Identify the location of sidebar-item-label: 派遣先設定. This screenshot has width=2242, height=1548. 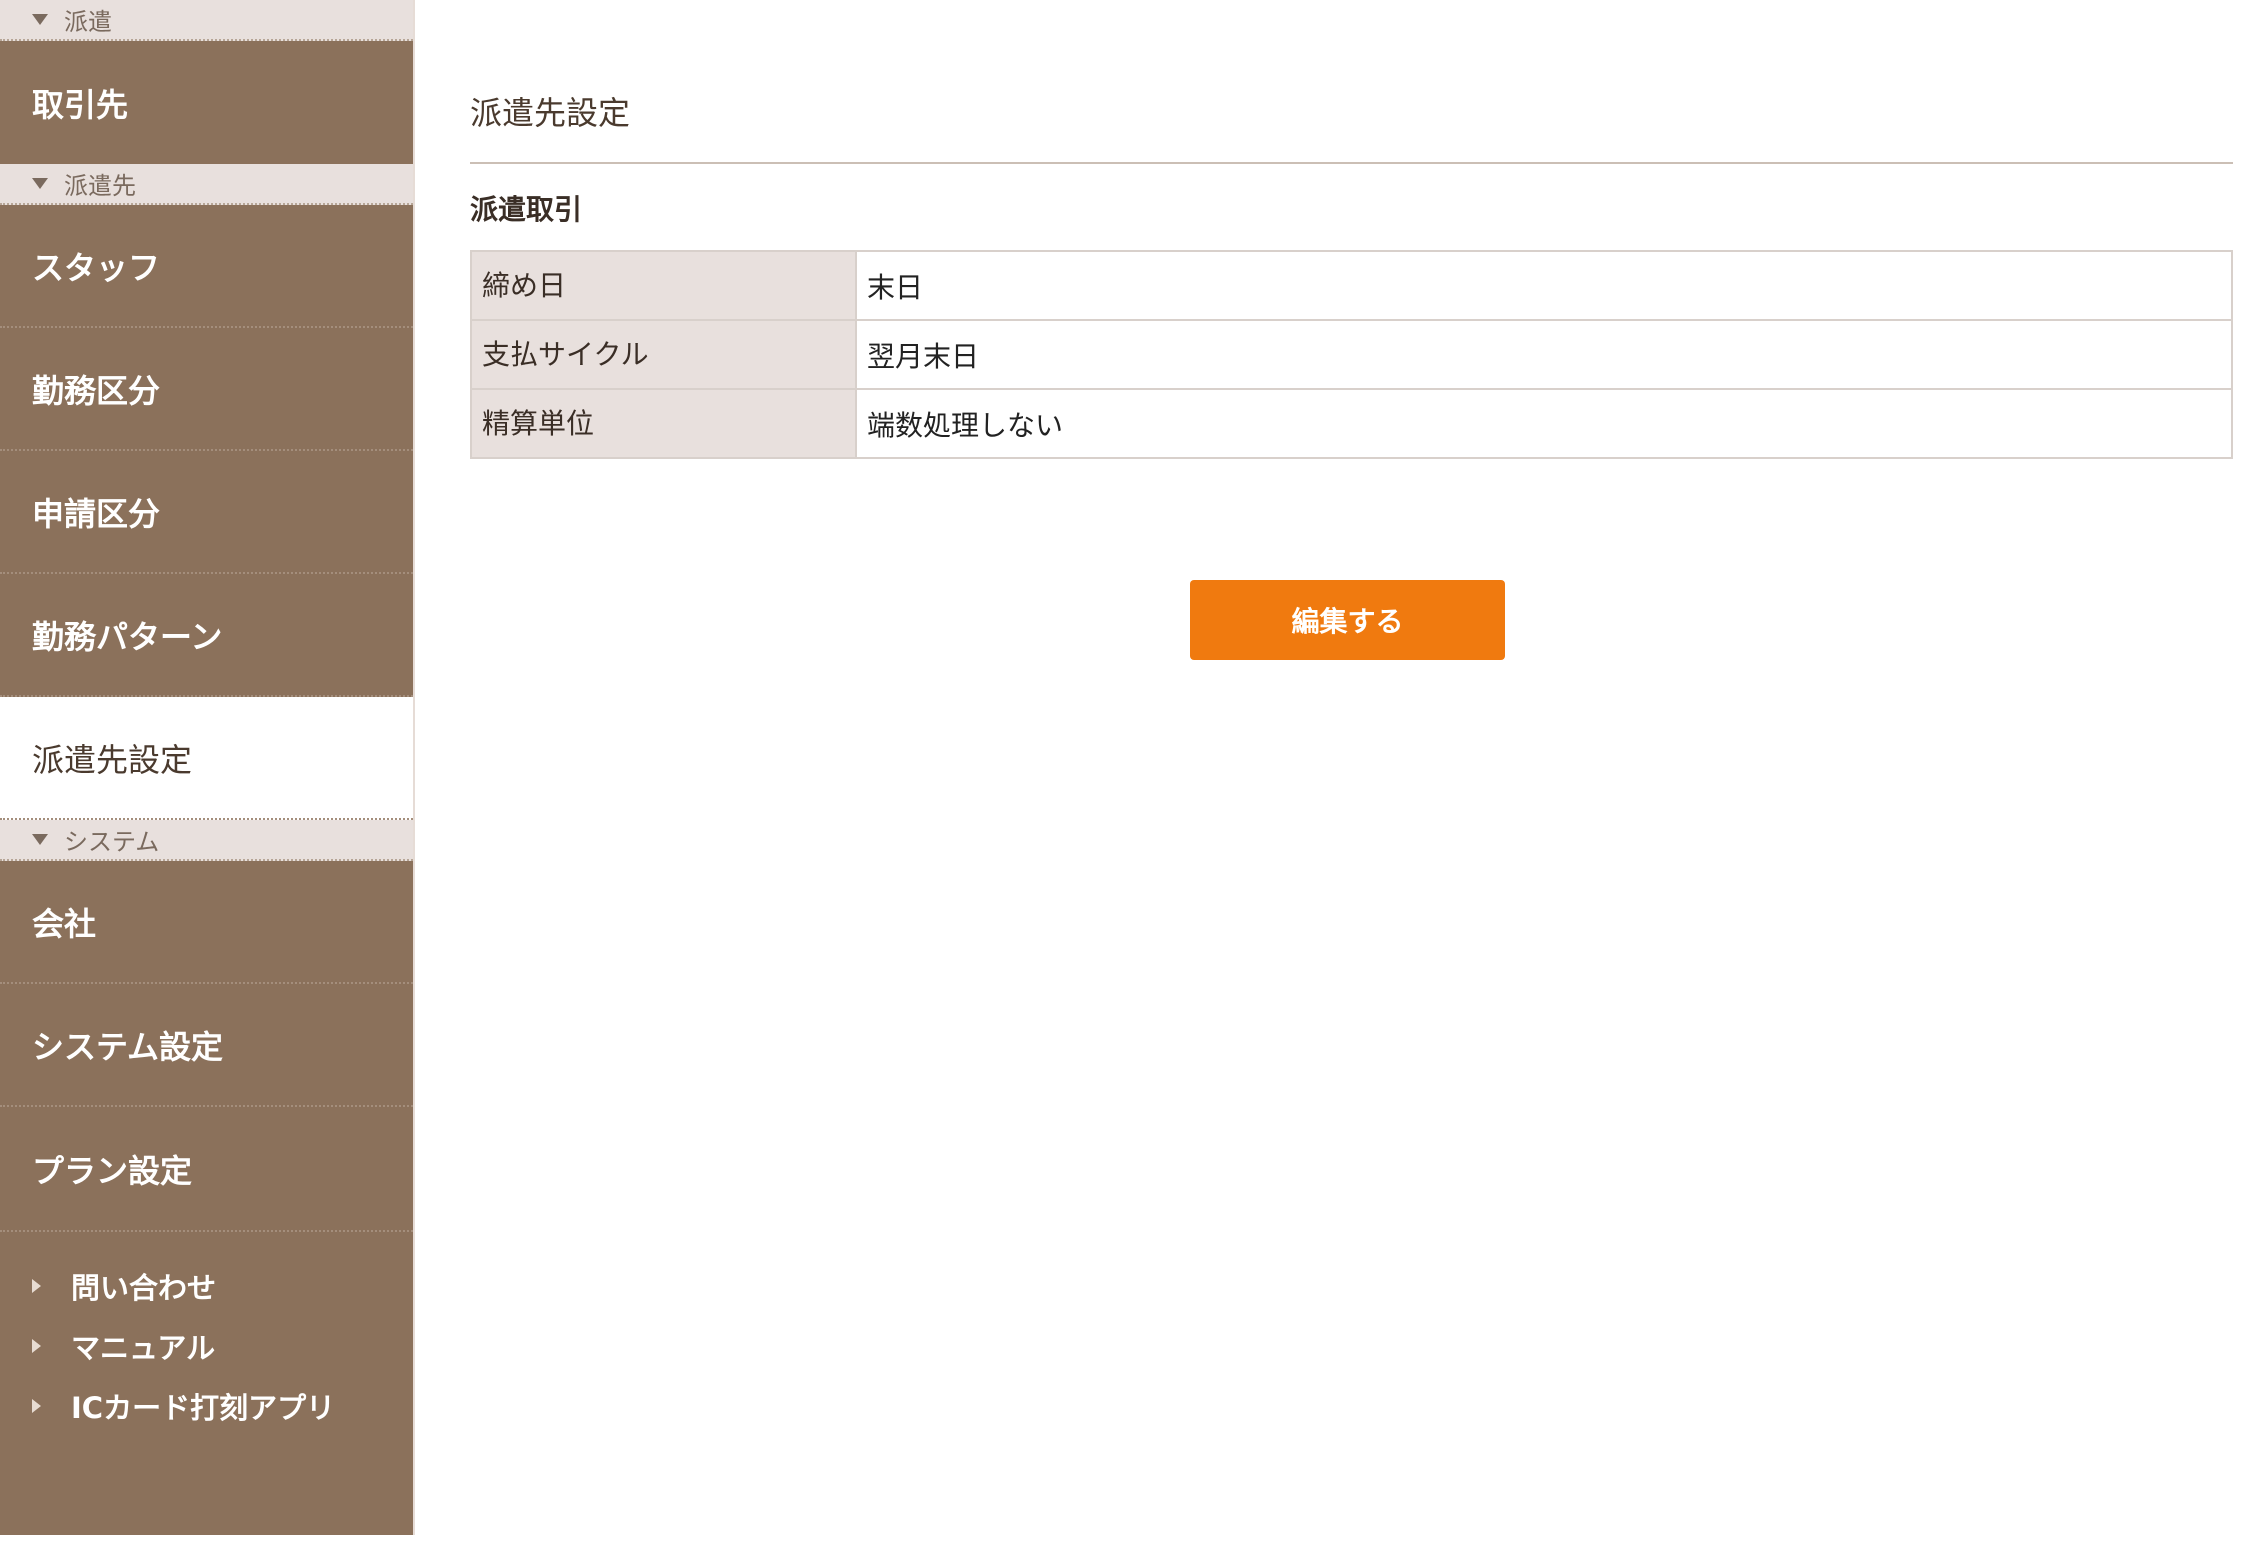
(112, 759).